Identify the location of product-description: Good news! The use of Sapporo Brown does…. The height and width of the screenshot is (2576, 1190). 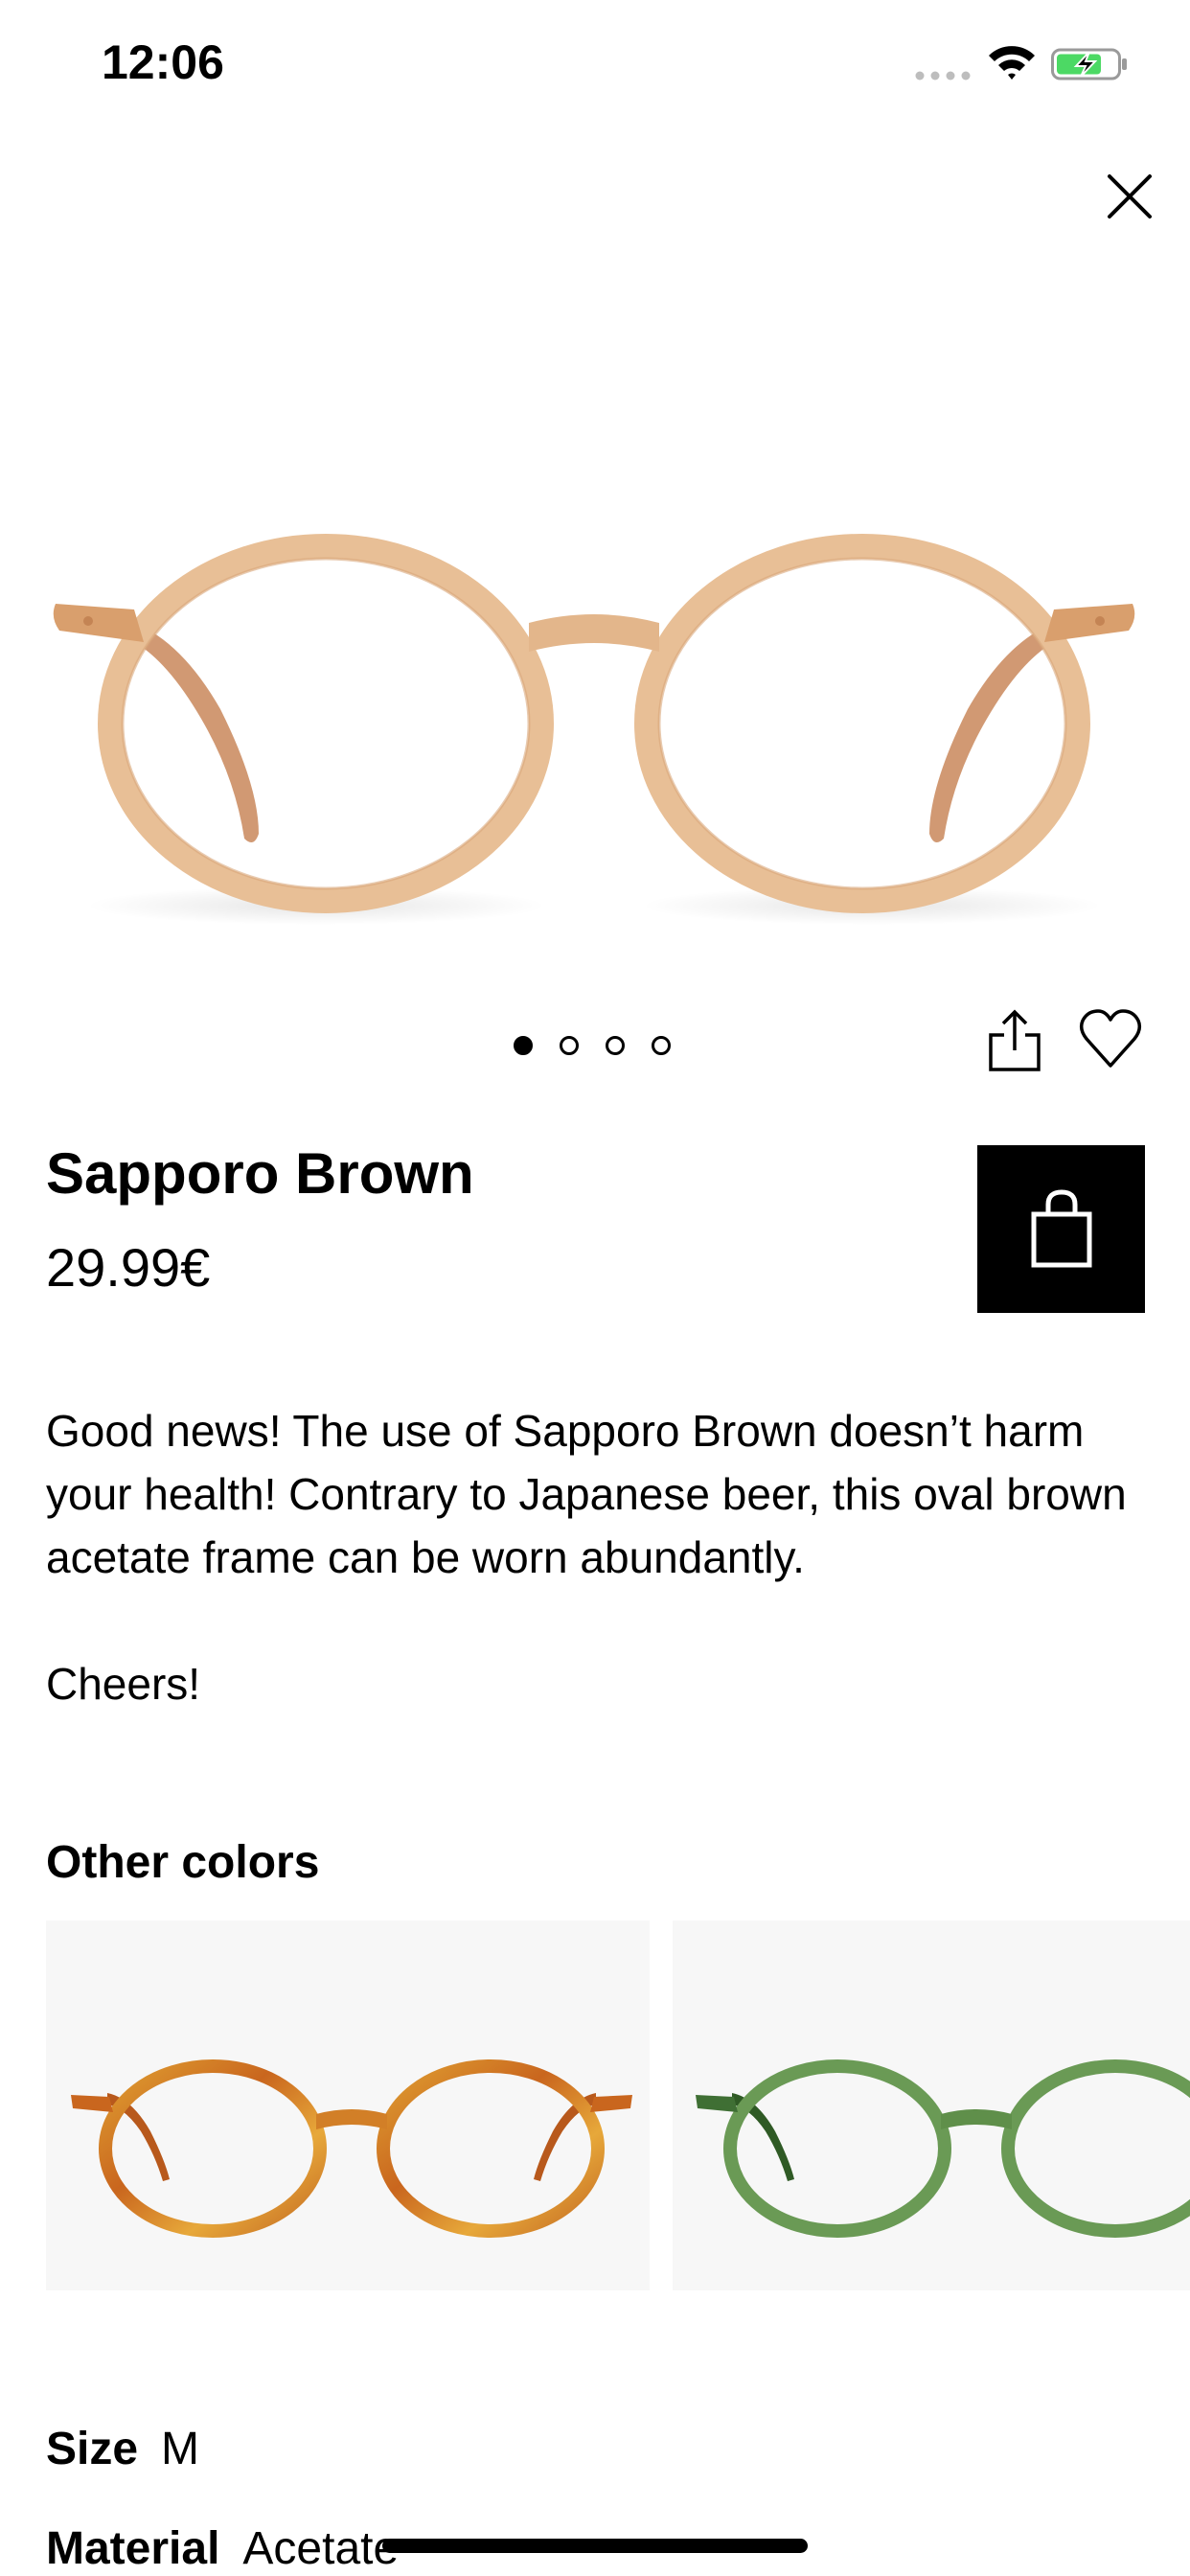
(597, 1557).